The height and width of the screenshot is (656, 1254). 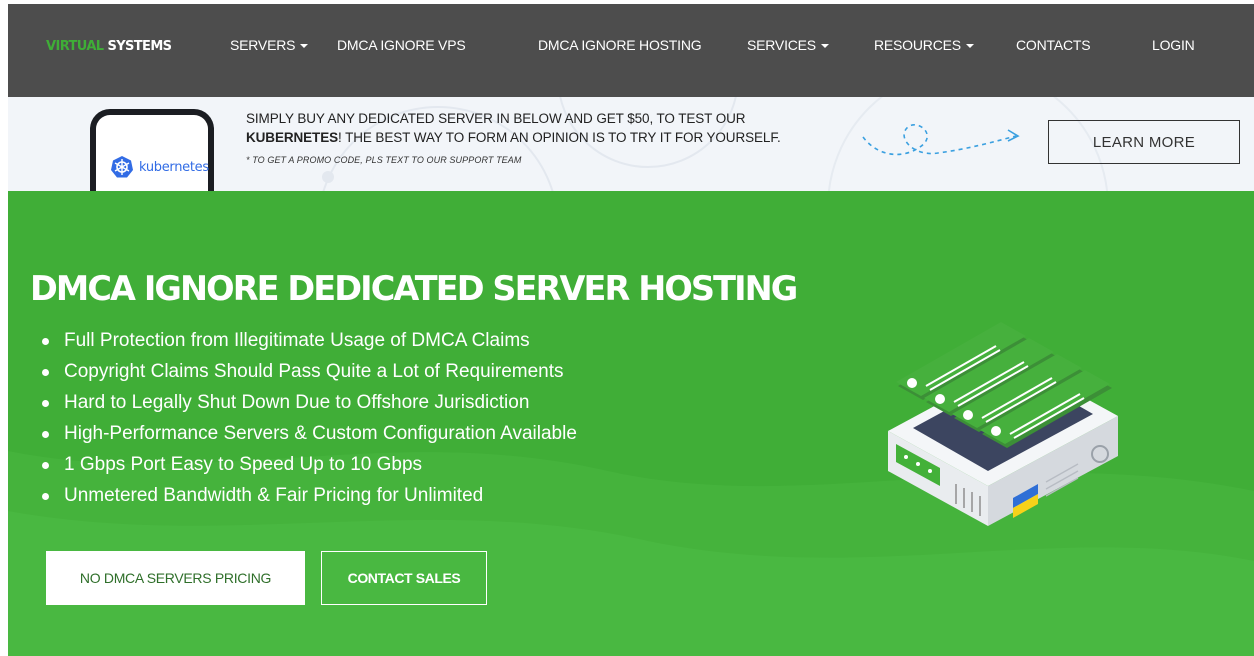 I want to click on kubernetes-icon, so click(x=122, y=167).